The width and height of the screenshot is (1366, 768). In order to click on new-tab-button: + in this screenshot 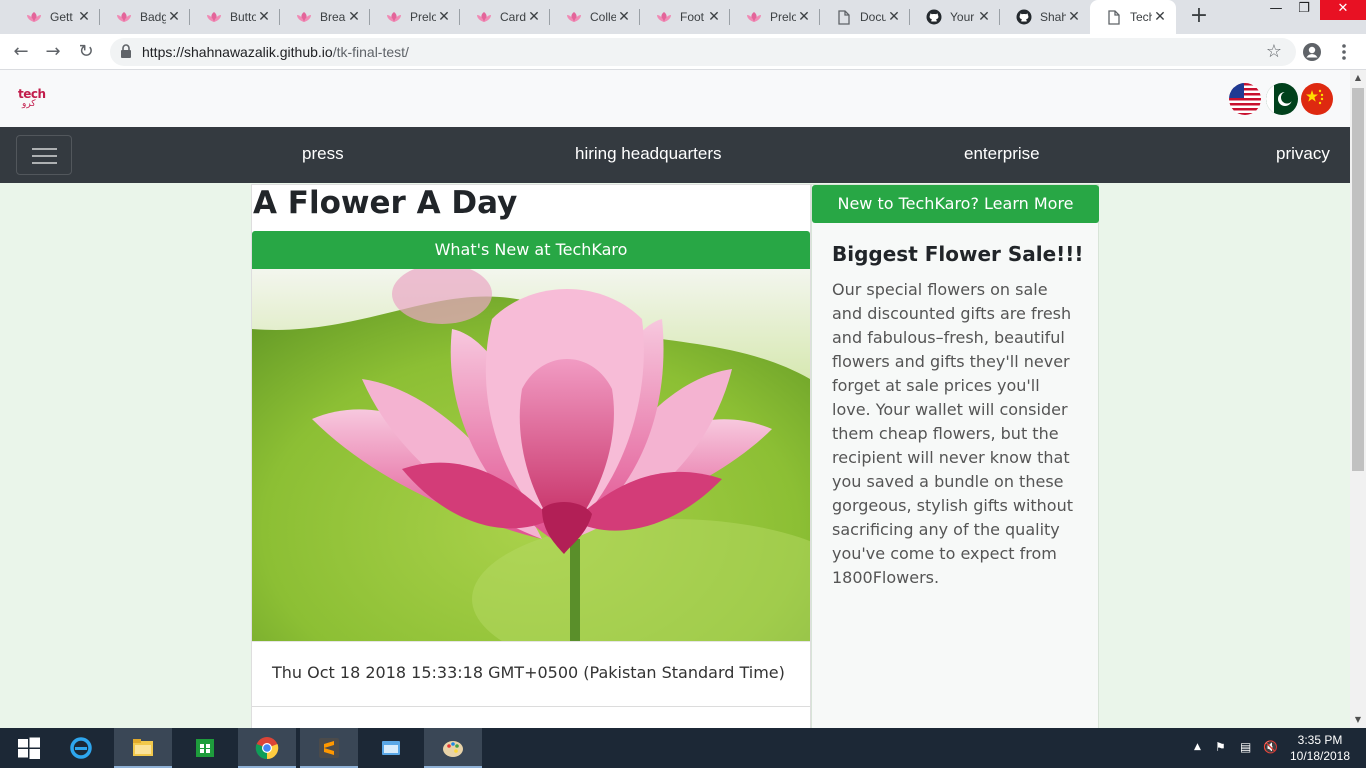, I will do `click(1199, 17)`.